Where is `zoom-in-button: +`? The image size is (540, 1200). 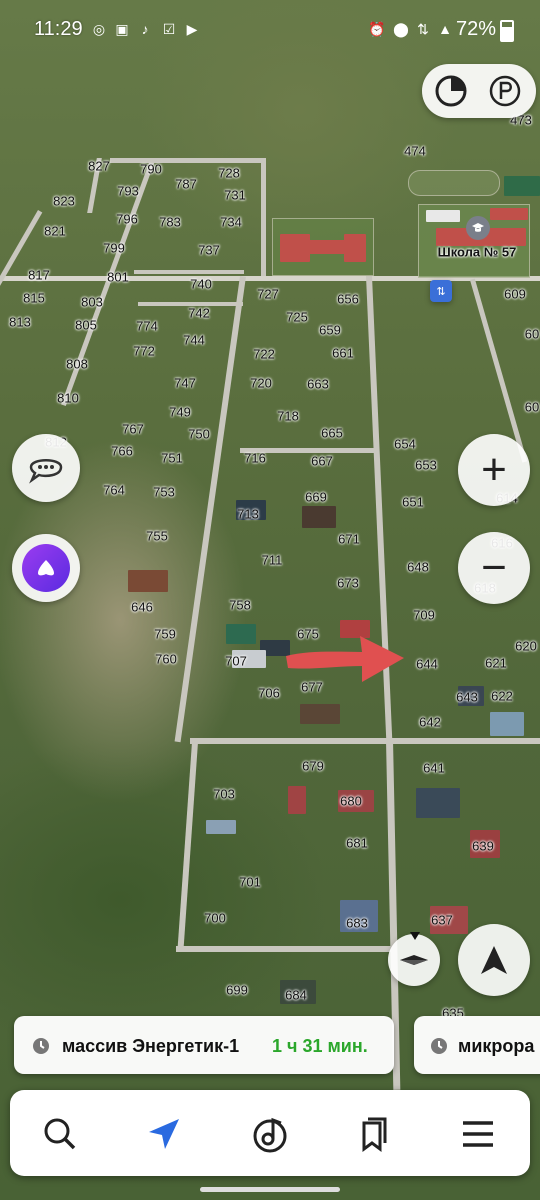
zoom-in-button: + is located at coordinates (494, 470).